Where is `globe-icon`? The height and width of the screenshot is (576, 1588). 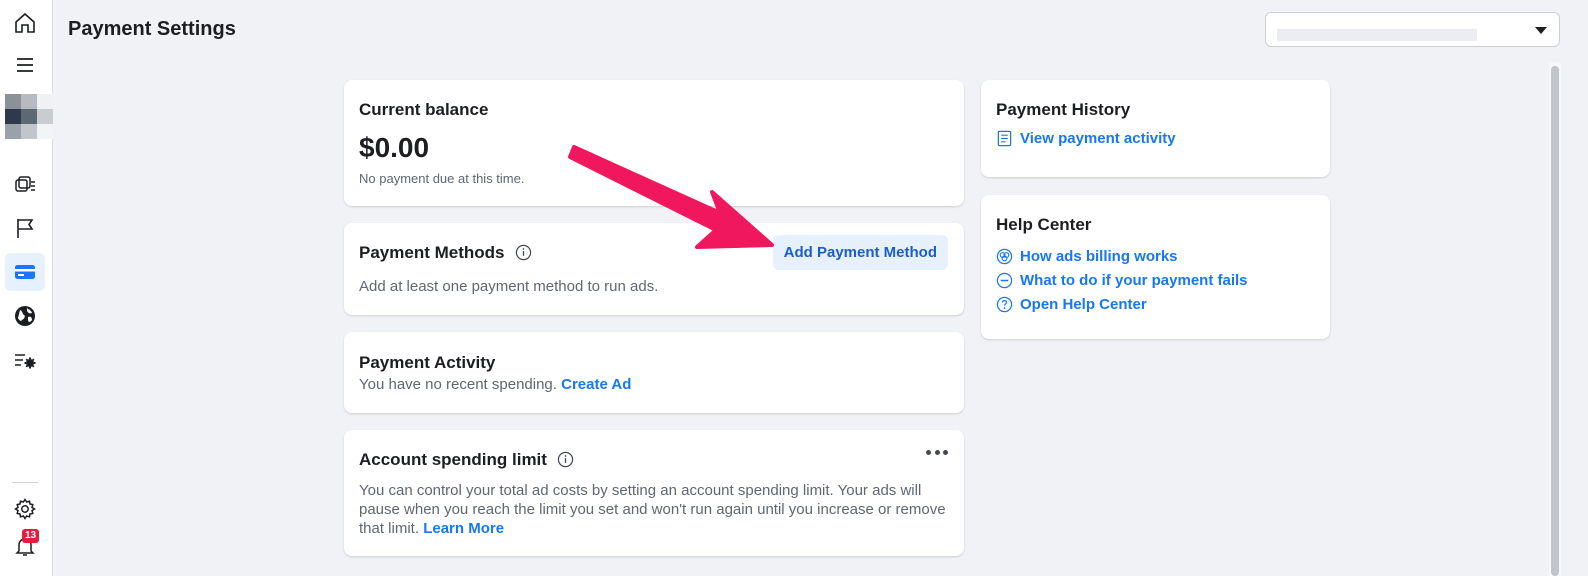
globe-icon is located at coordinates (25, 316).